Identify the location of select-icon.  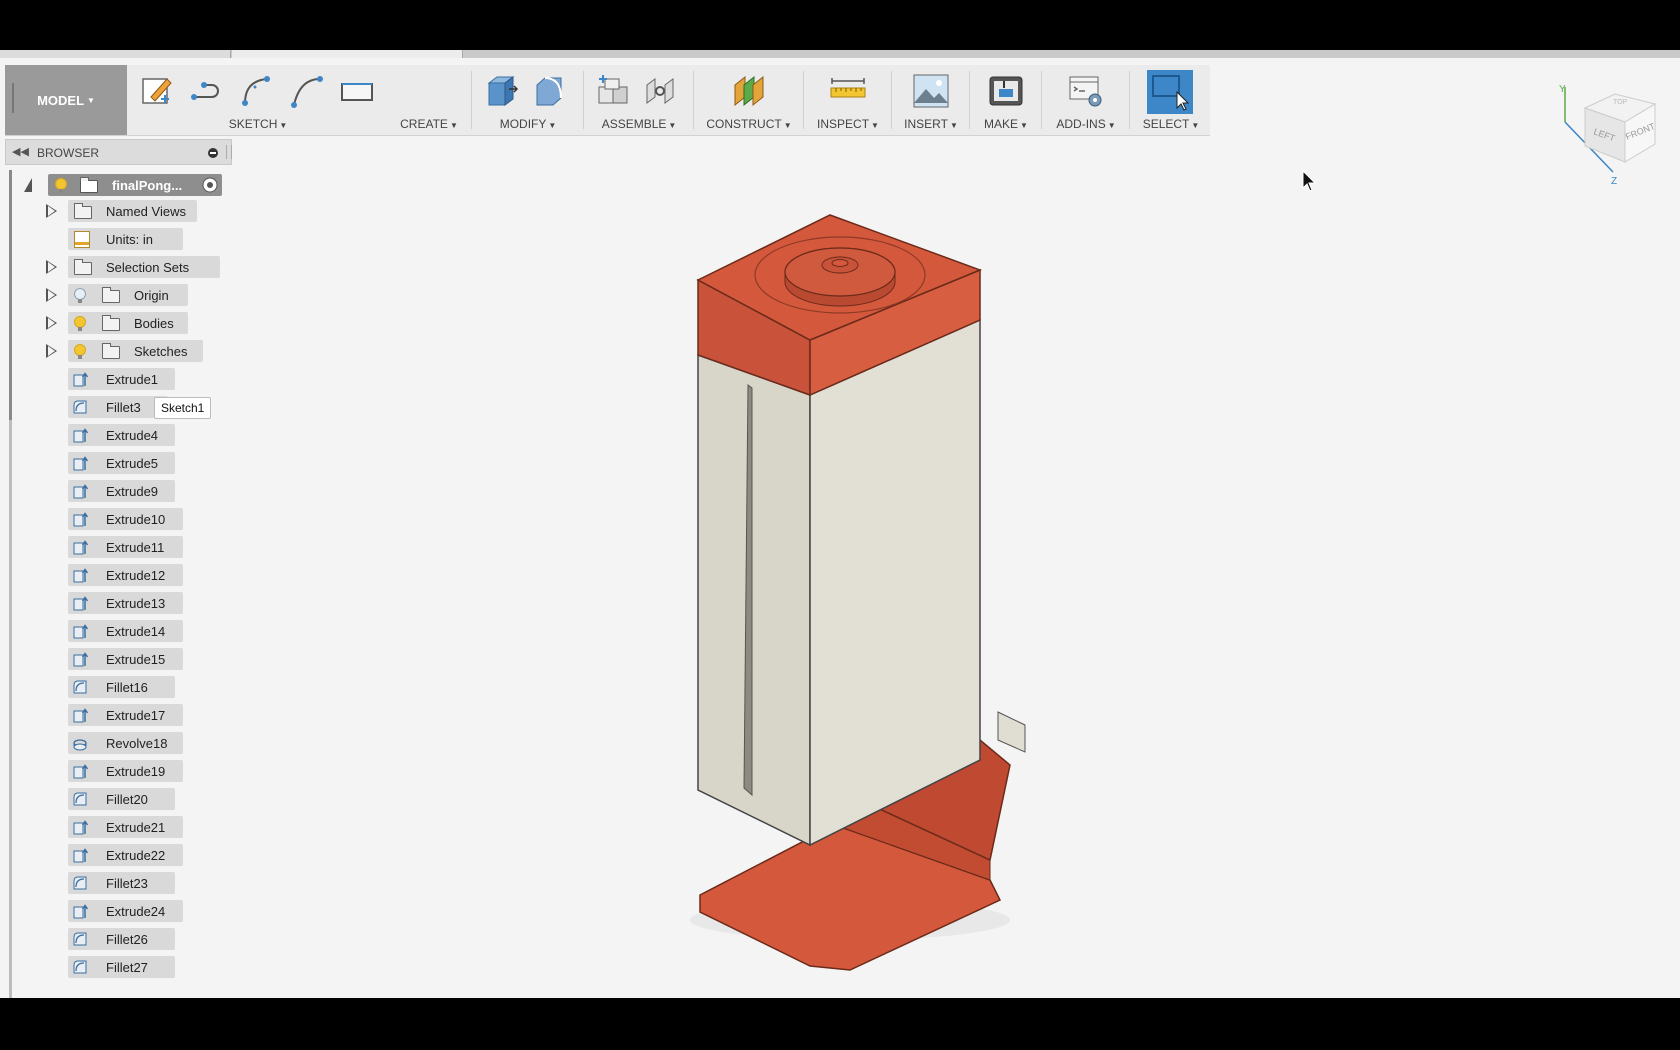
(1170, 92).